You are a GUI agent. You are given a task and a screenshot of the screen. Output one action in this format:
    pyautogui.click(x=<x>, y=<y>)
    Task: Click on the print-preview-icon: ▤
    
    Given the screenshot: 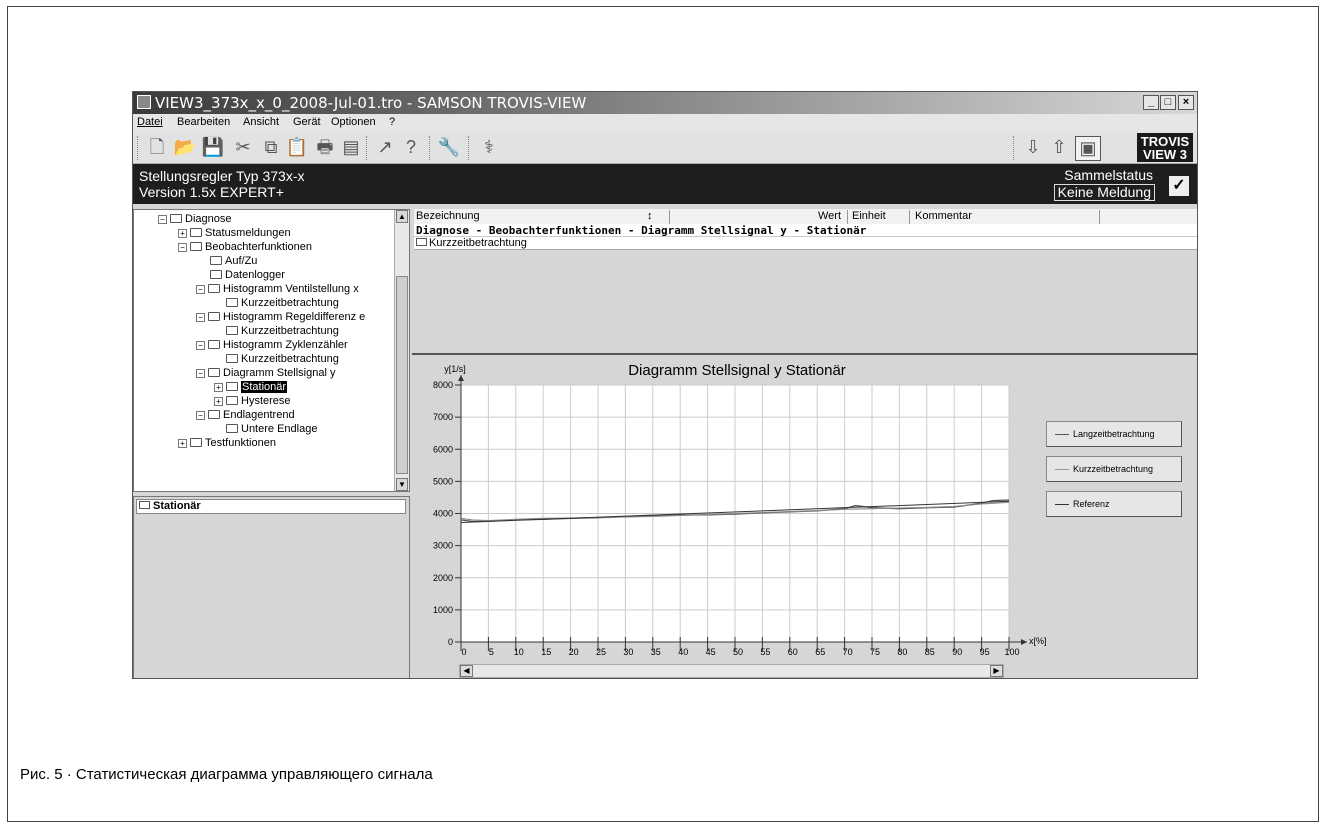 What is the action you would take?
    pyautogui.click(x=351, y=147)
    